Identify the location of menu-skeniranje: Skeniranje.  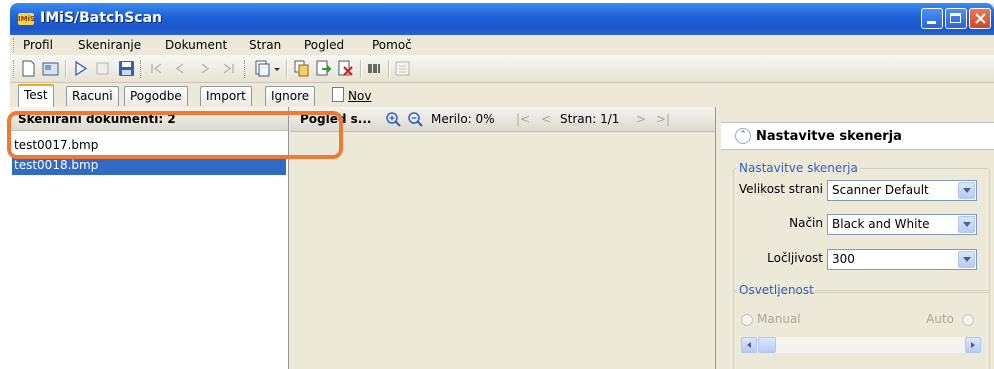
(109, 45).